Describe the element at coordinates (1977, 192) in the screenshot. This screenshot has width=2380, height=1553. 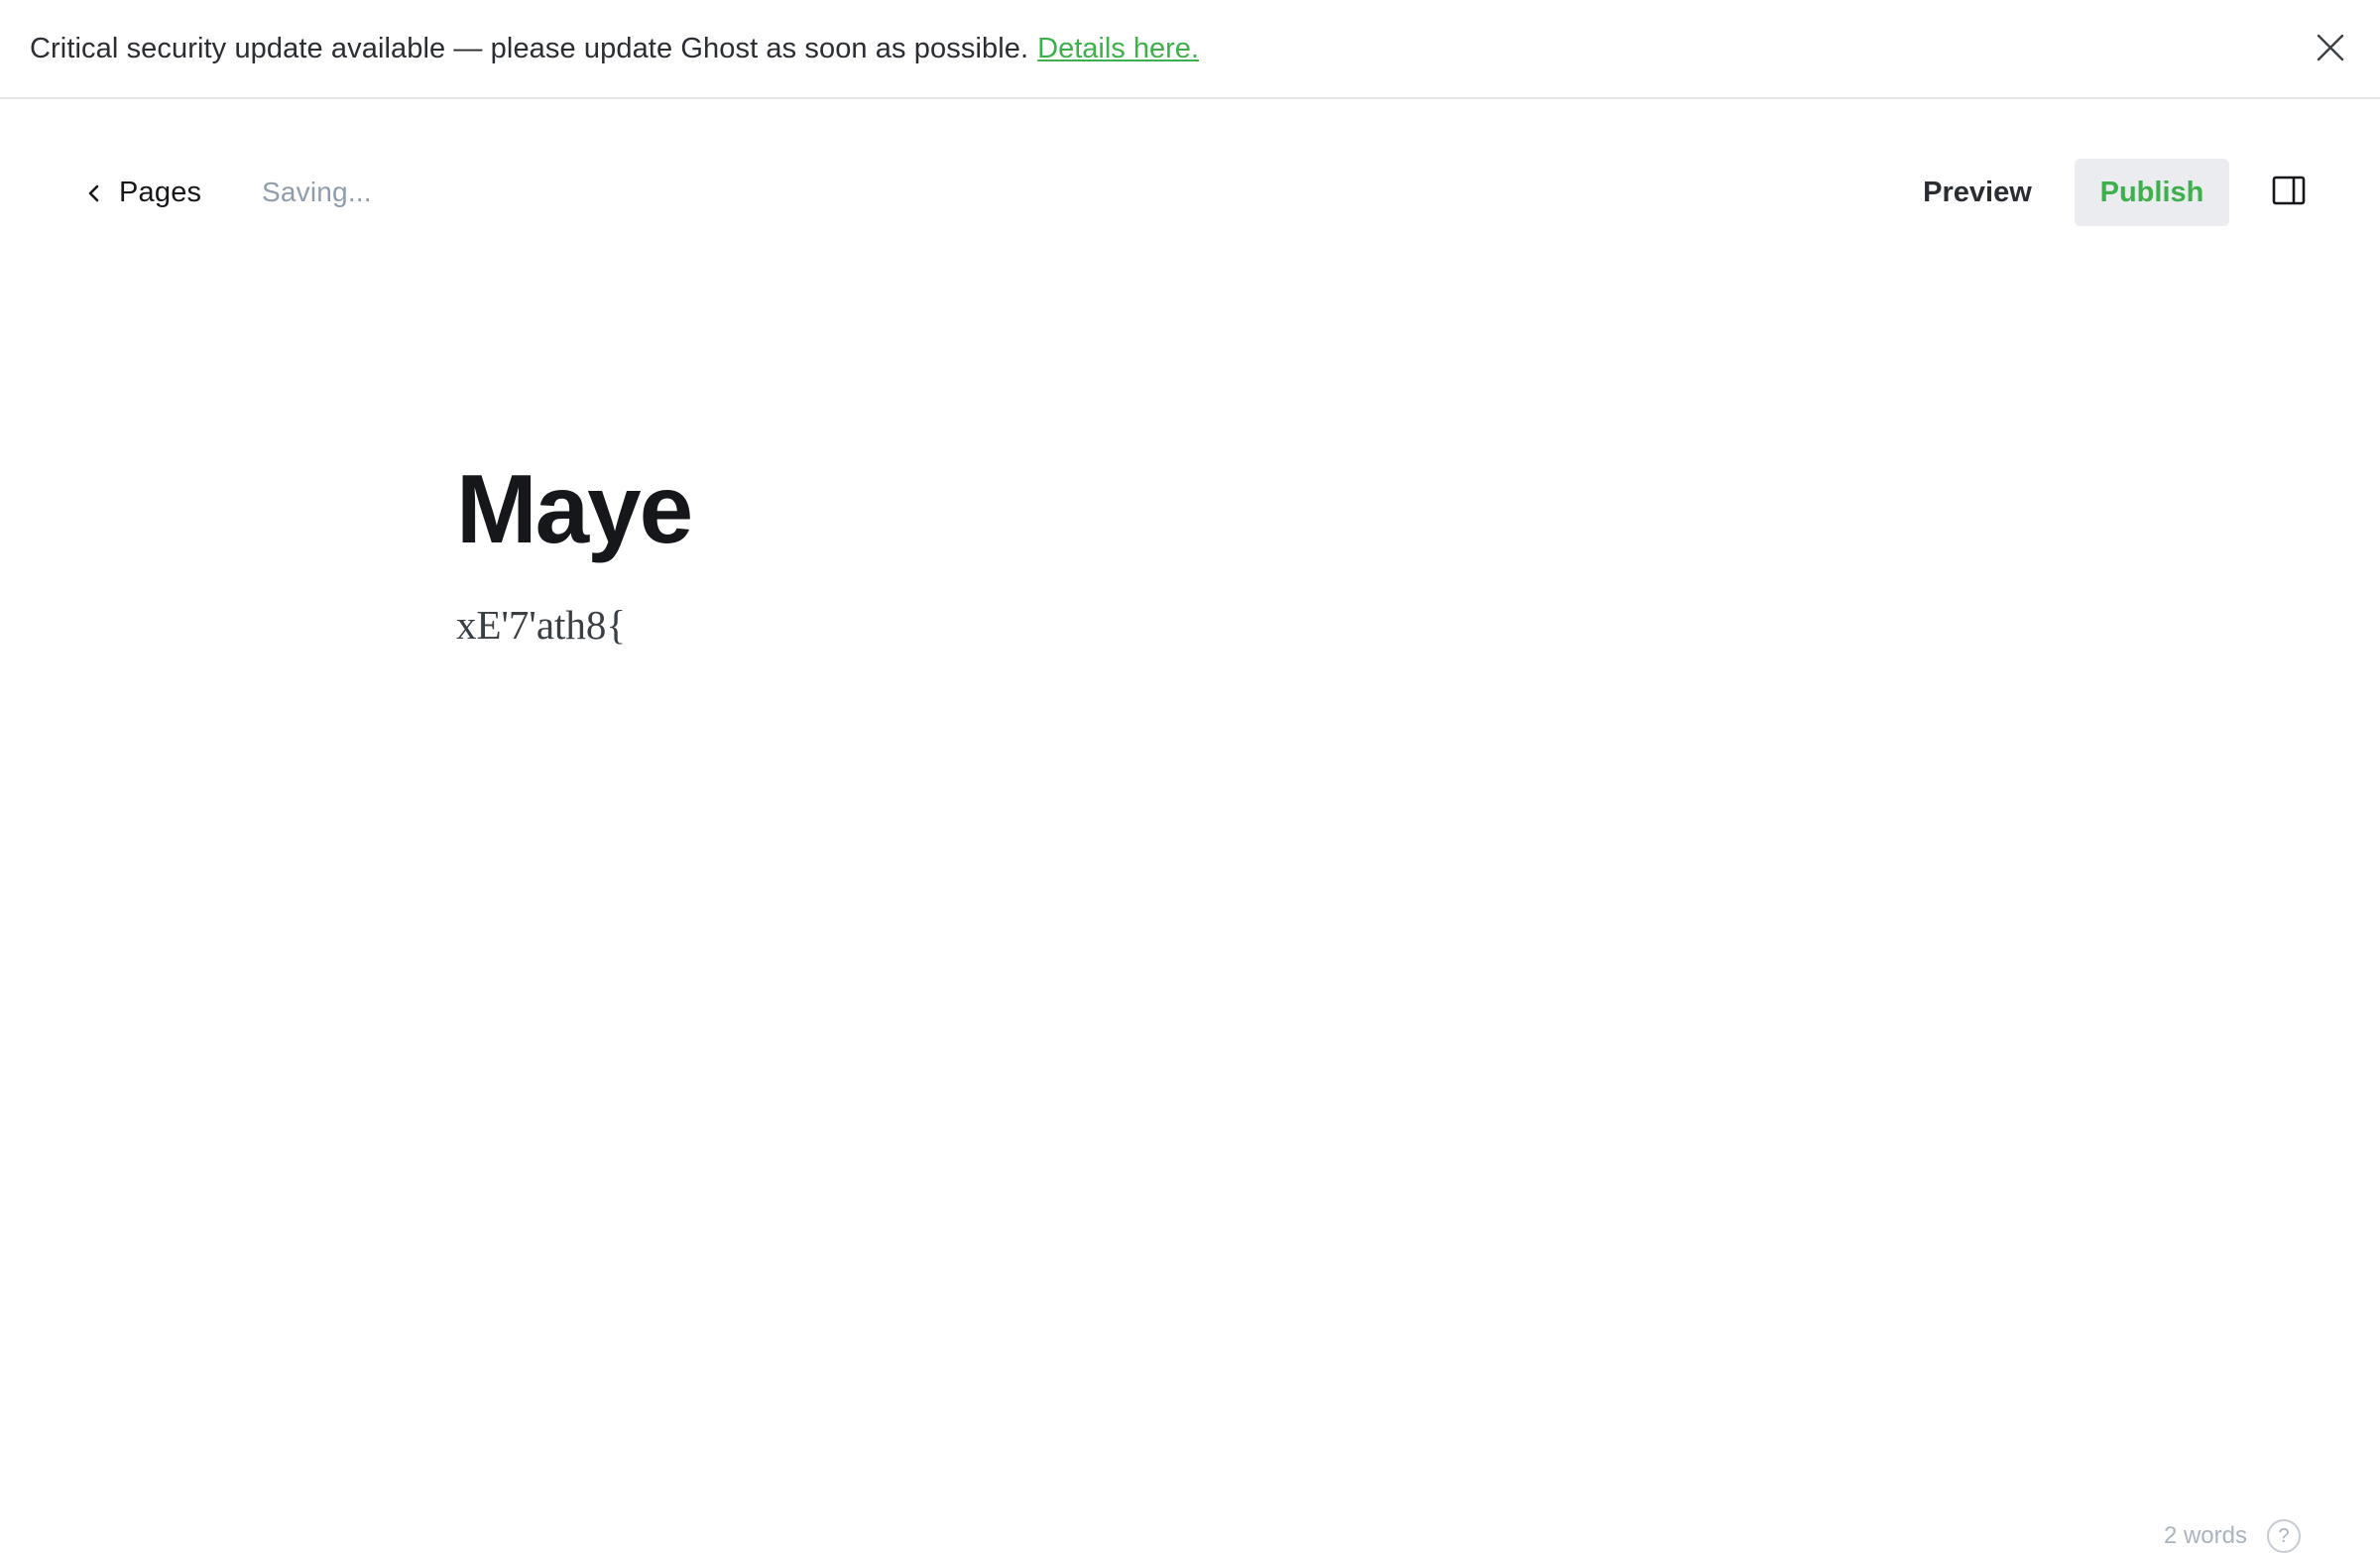
I see `preview-button: Preview` at that location.